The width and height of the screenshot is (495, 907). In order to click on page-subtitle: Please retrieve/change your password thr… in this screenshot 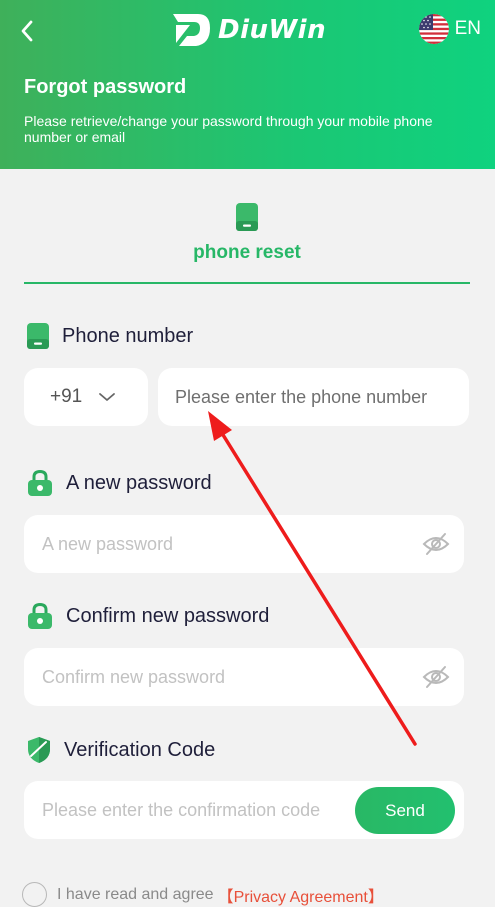, I will do `click(228, 129)`.